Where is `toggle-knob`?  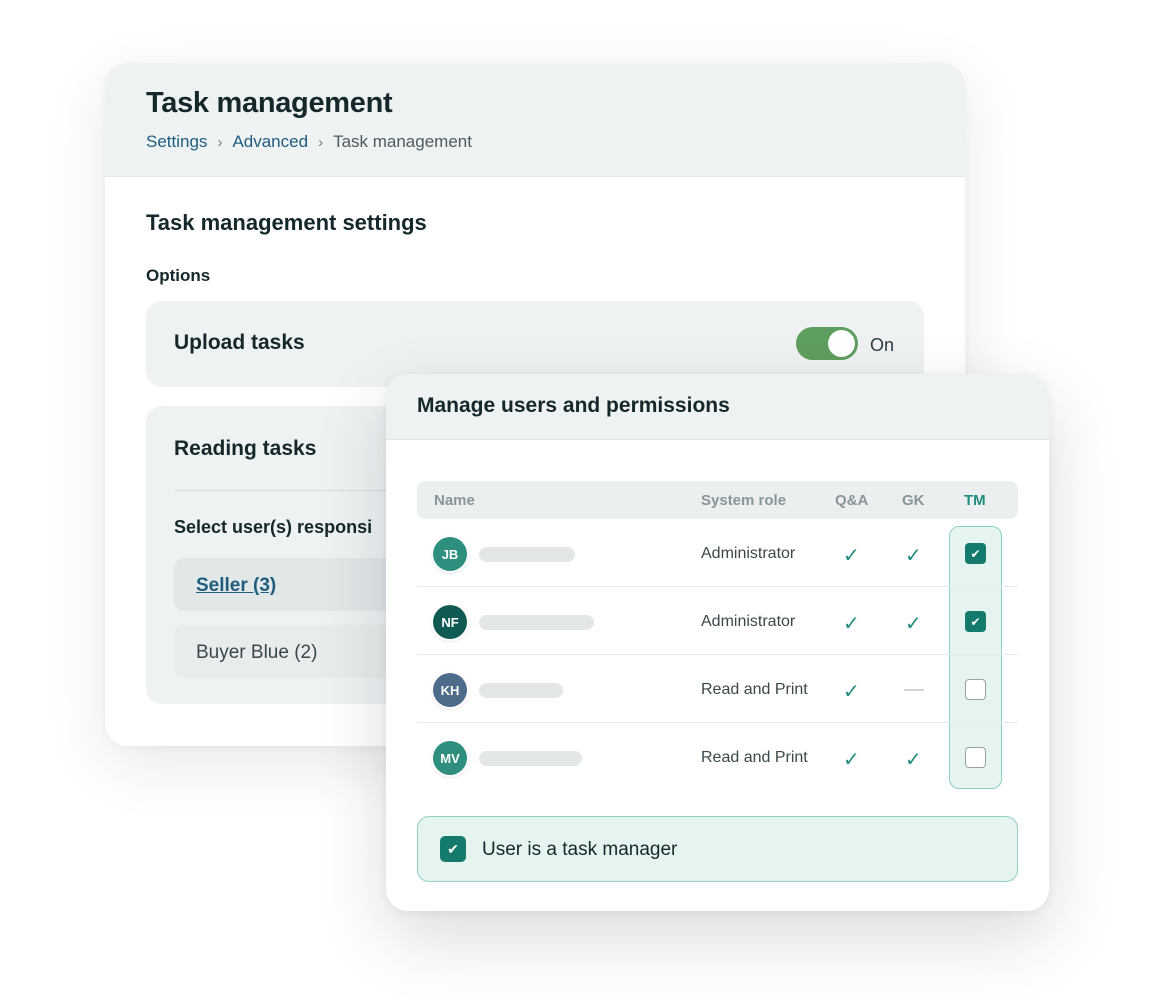 toggle-knob is located at coordinates (841, 343).